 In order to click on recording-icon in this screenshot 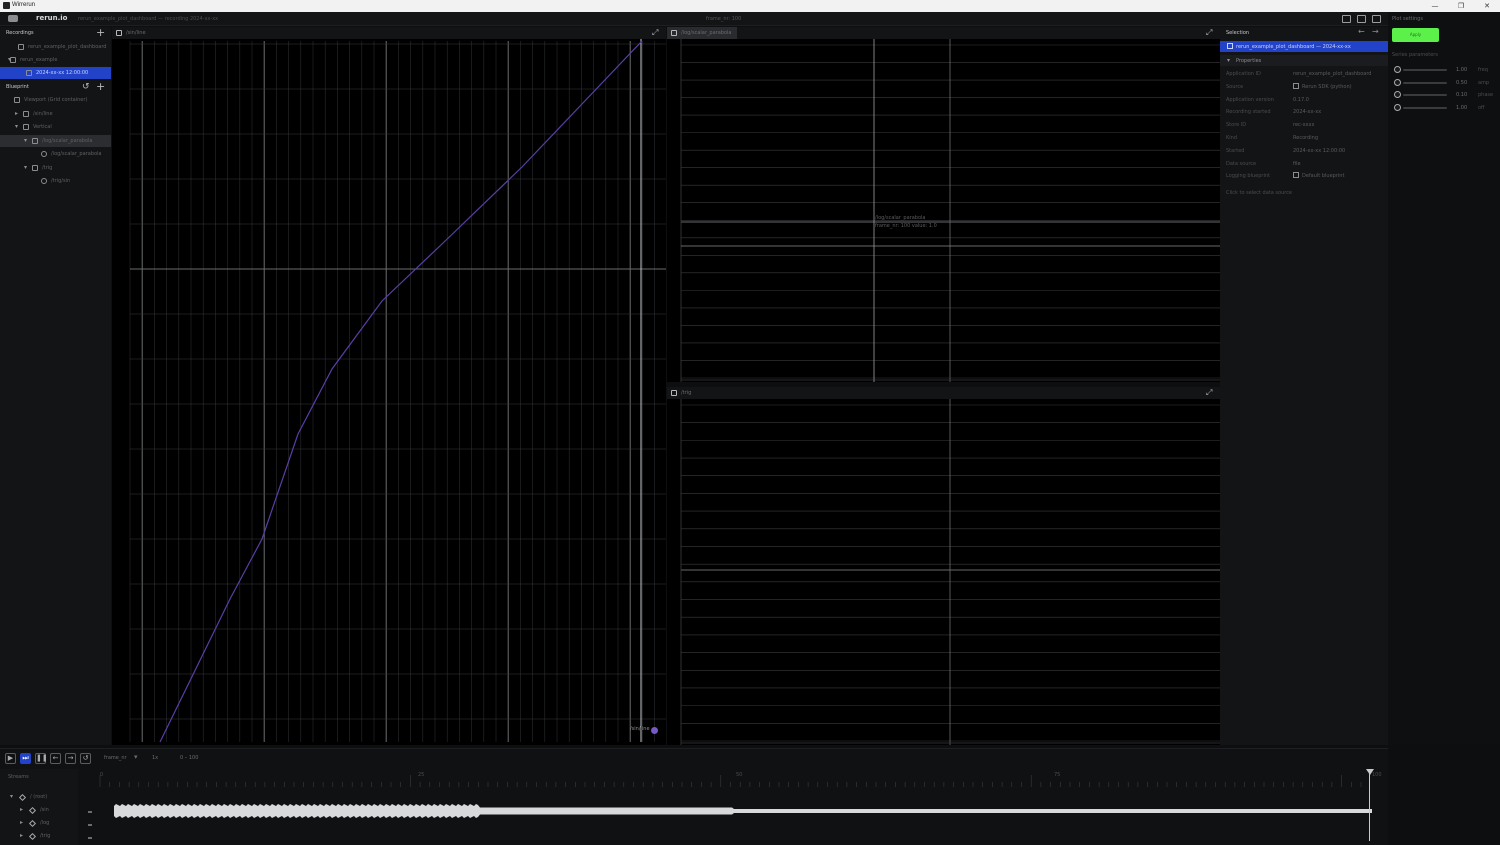, I will do `click(29, 73)`.